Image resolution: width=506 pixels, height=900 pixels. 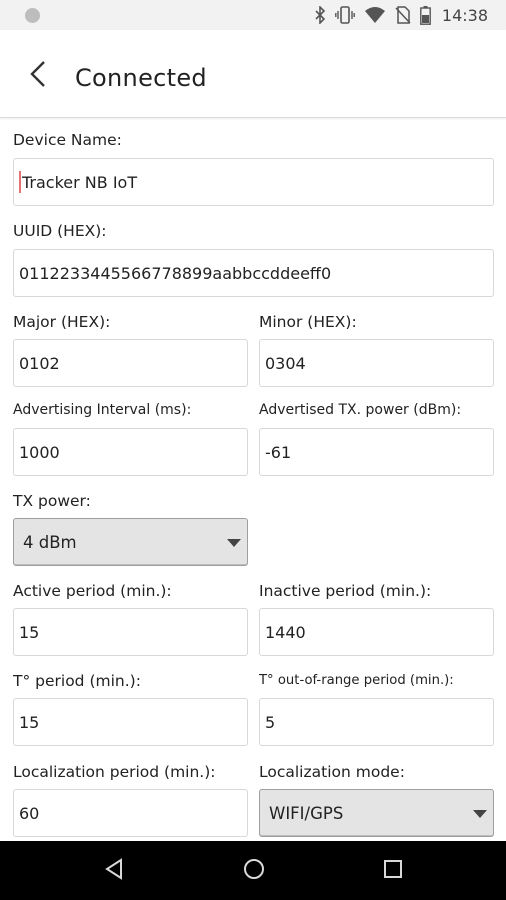 I want to click on localization-mode-select: WIFI/GPS, so click(x=376, y=813).